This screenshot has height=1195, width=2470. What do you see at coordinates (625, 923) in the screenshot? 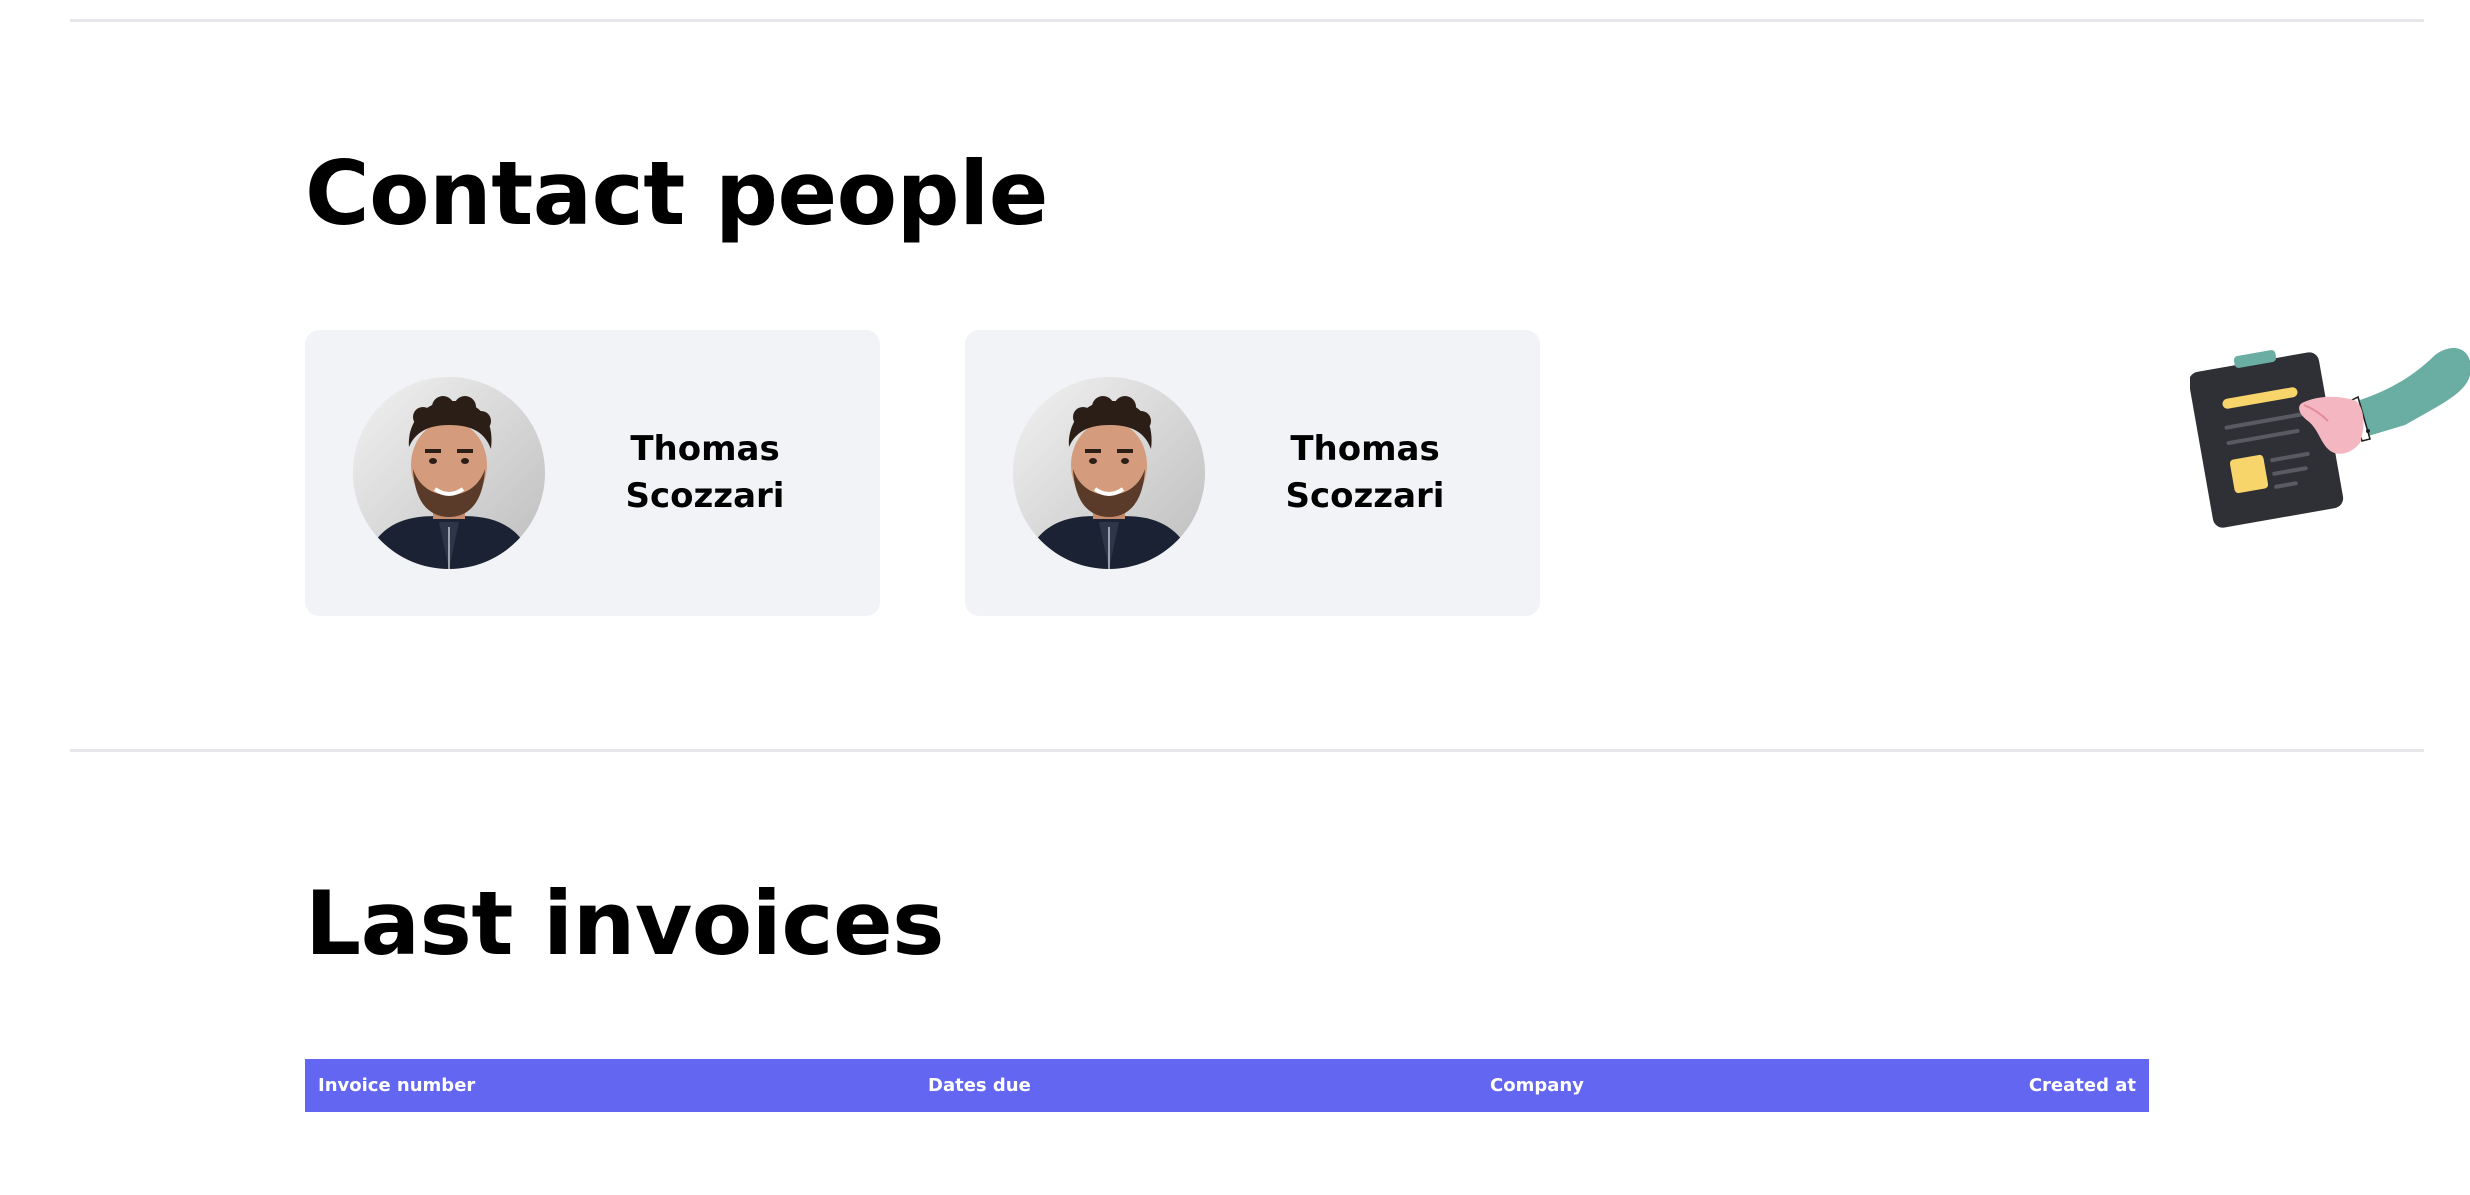
I see `last-invoices-title: Last invoices` at bounding box center [625, 923].